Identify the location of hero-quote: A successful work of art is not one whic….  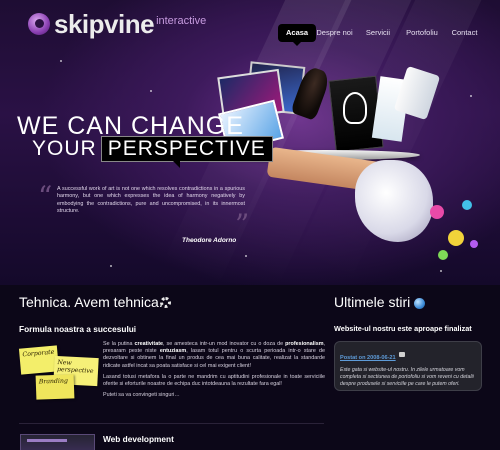
(151, 200).